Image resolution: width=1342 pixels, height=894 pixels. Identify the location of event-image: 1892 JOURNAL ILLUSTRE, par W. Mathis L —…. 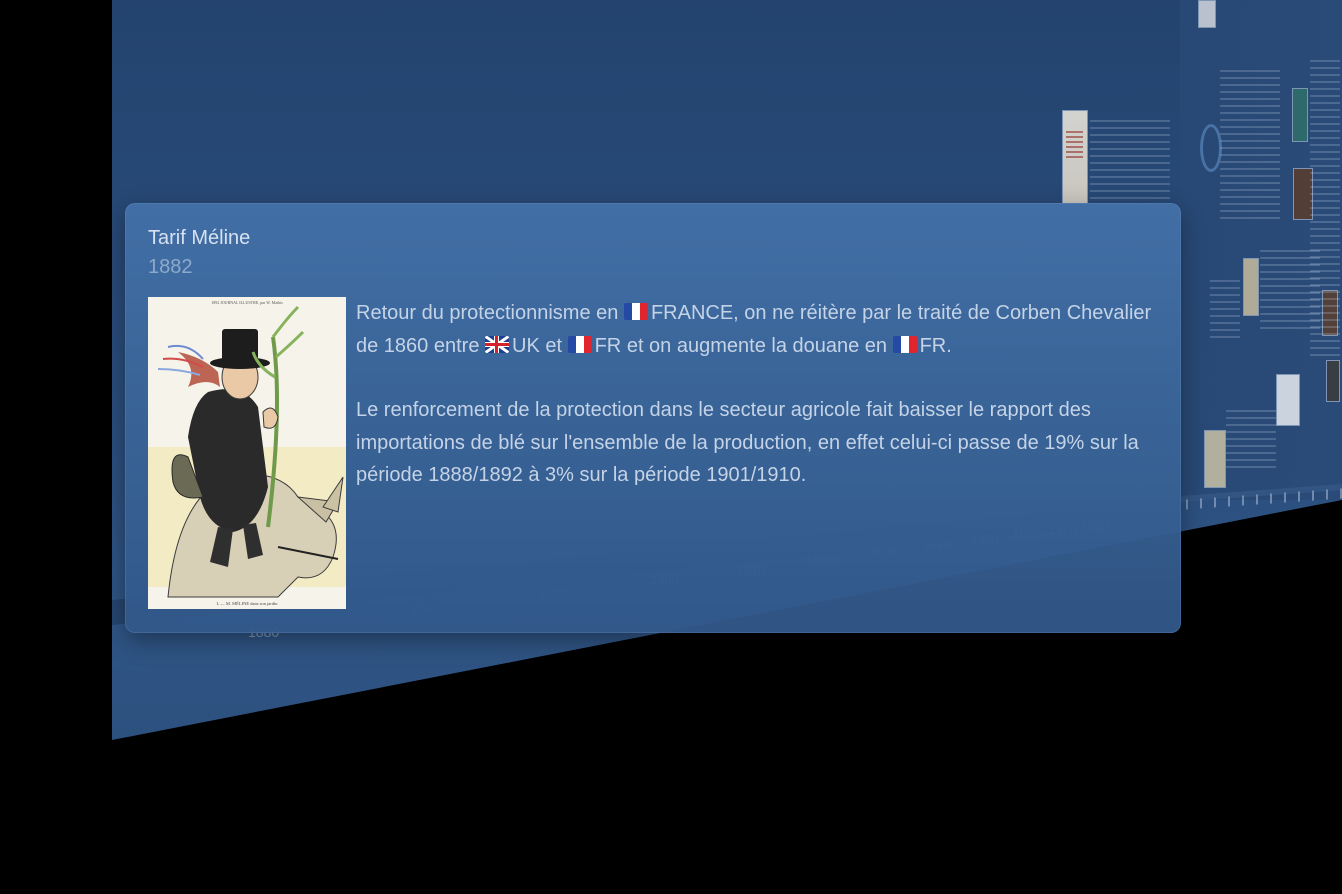
(247, 453).